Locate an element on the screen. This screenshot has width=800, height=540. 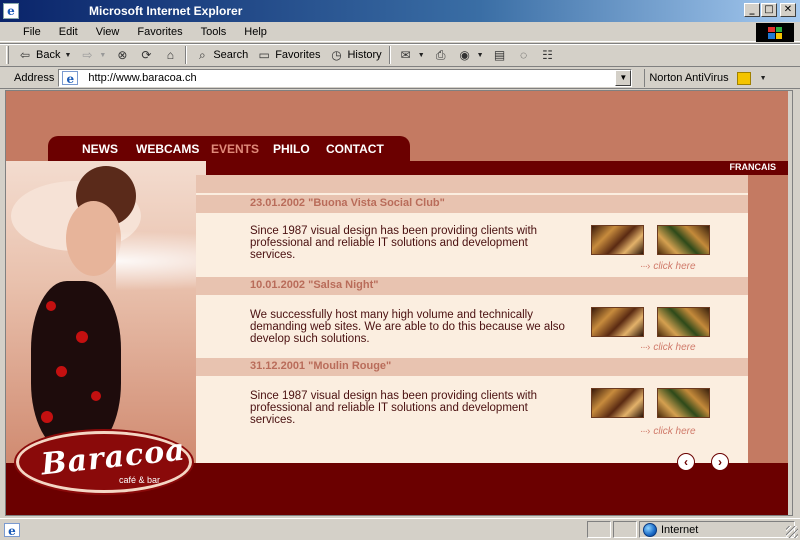
page-icon: e is located at coordinates (70, 78).